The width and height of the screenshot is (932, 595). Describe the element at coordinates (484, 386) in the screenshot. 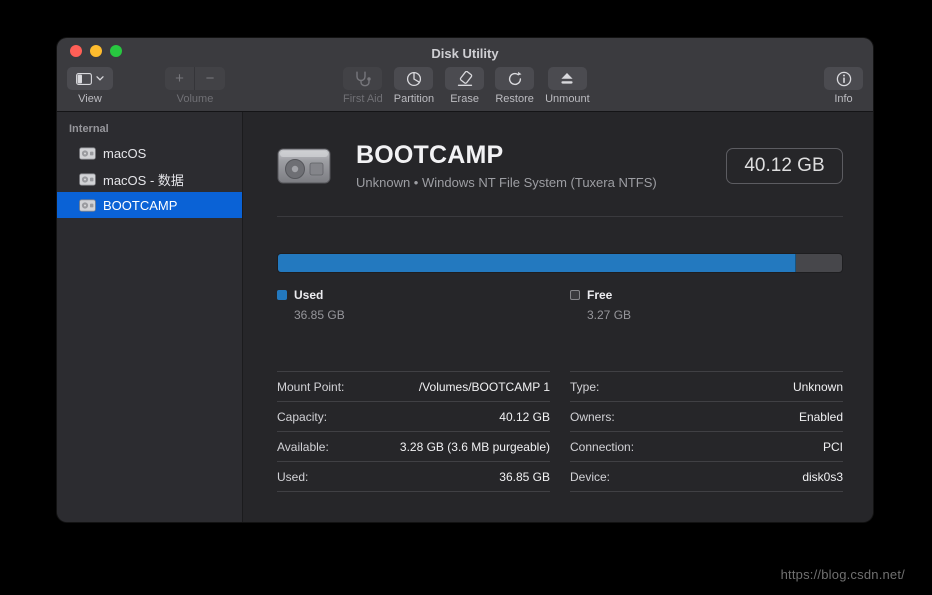

I see `detail-value: /Volumes/BOOTCAMP 1` at that location.